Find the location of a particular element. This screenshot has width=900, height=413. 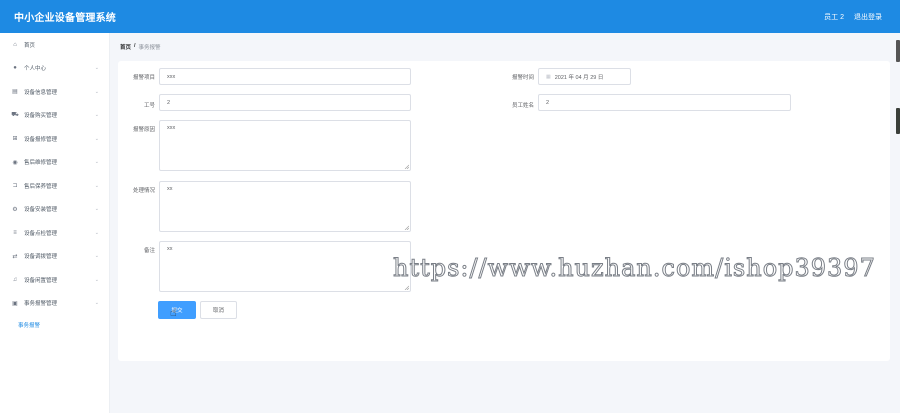

sidebar-subitem-alarm: 事务报警 is located at coordinates (54, 325).